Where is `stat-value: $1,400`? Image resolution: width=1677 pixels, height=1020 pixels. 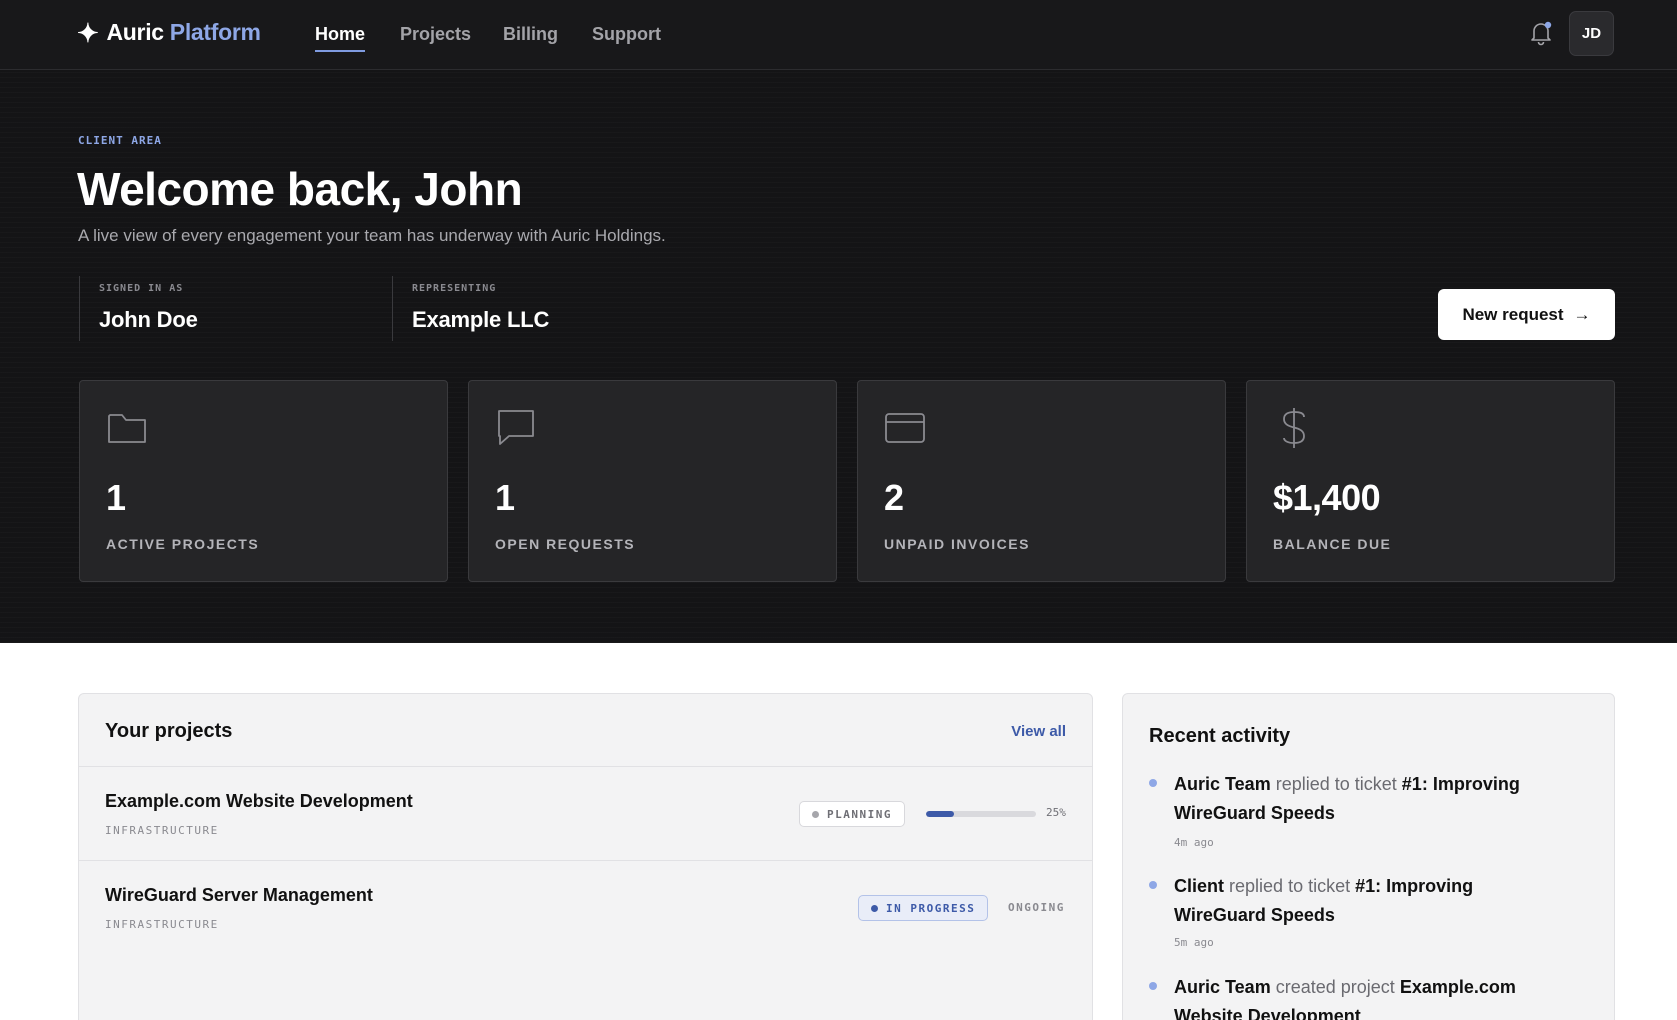
stat-value: $1,400 is located at coordinates (1327, 497).